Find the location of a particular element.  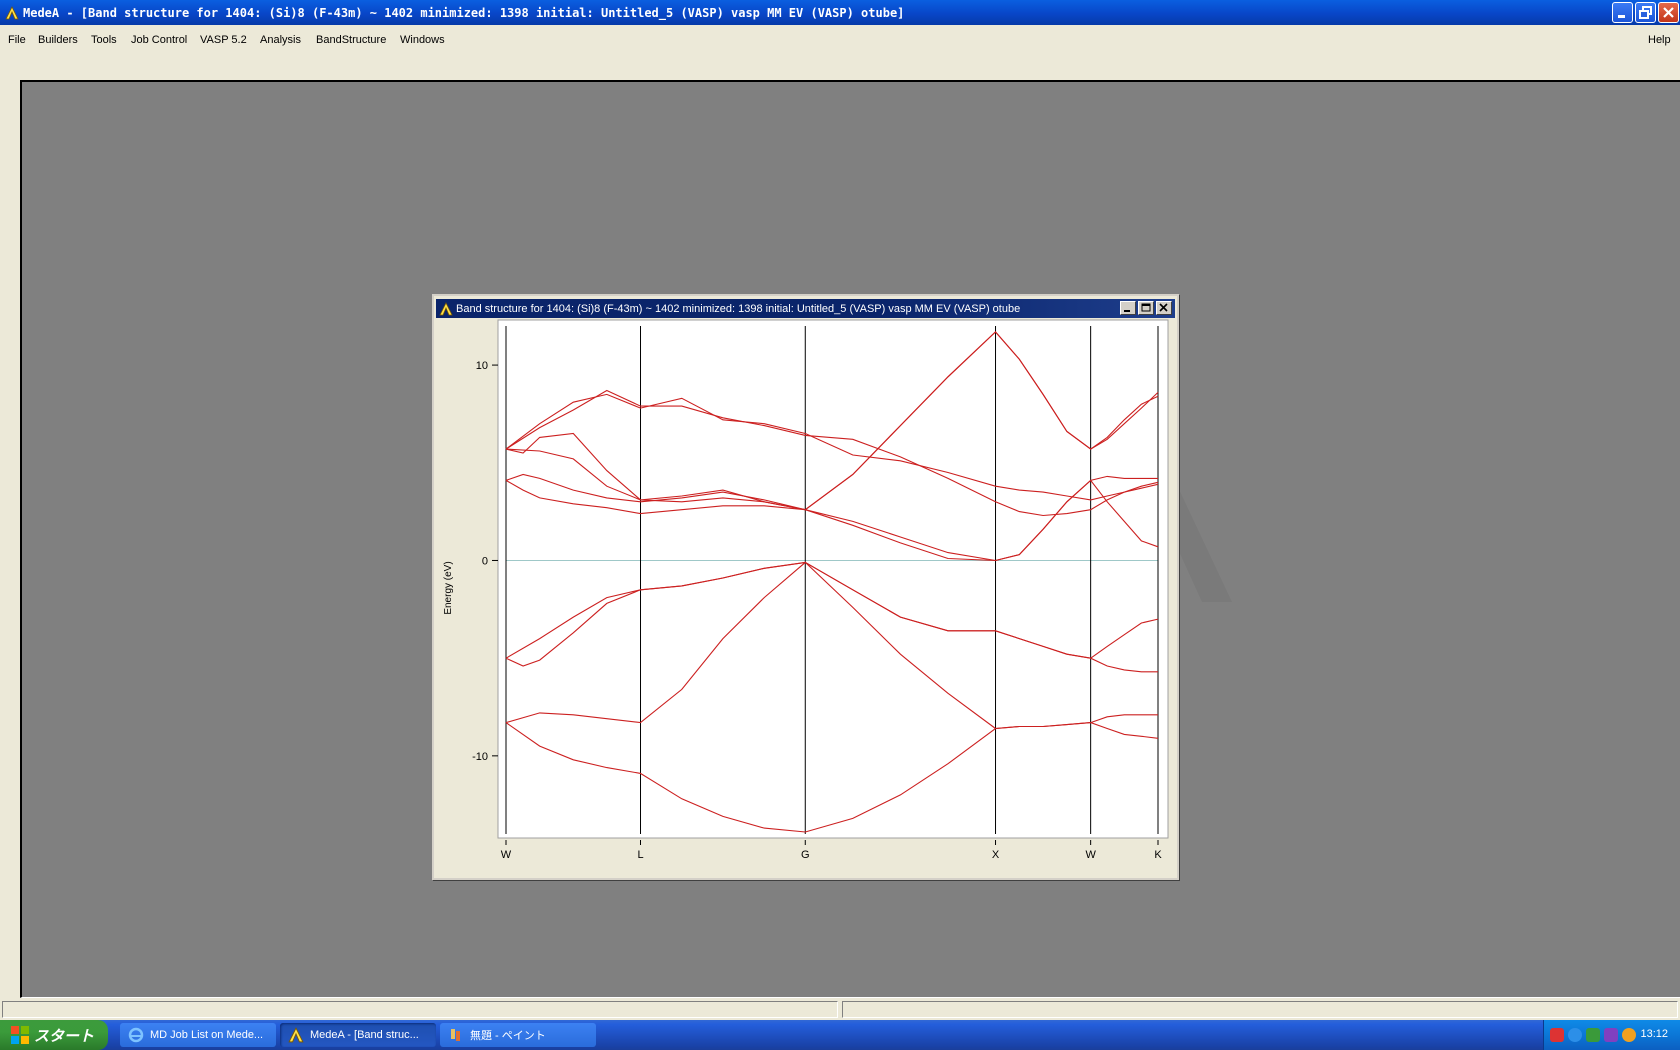

menu-bandstructure: BandStructure is located at coordinates (351, 40).